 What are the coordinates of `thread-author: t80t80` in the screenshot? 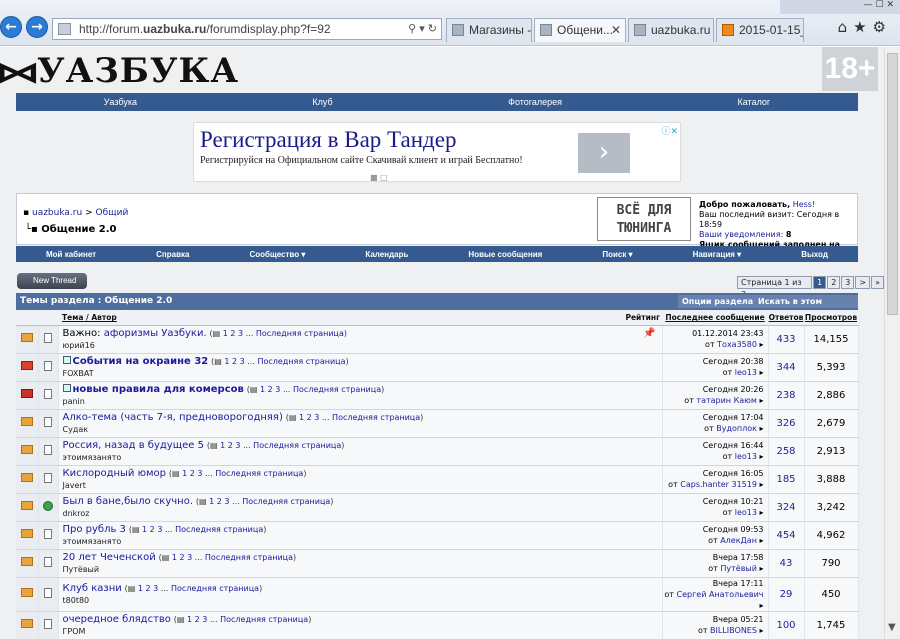 It's located at (362, 600).